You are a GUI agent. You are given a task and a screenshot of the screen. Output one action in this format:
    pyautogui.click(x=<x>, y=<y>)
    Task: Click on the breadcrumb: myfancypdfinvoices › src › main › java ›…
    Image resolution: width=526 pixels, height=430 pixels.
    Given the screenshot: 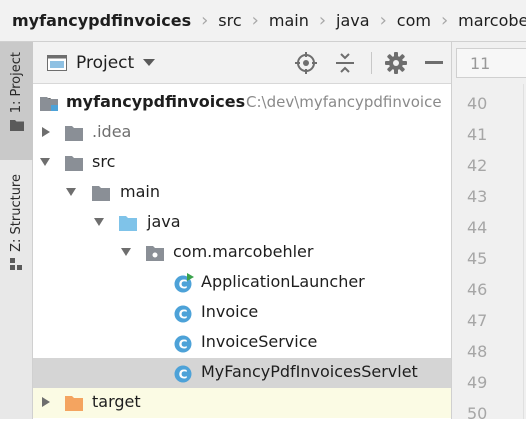 What is the action you would take?
    pyautogui.click(x=263, y=21)
    